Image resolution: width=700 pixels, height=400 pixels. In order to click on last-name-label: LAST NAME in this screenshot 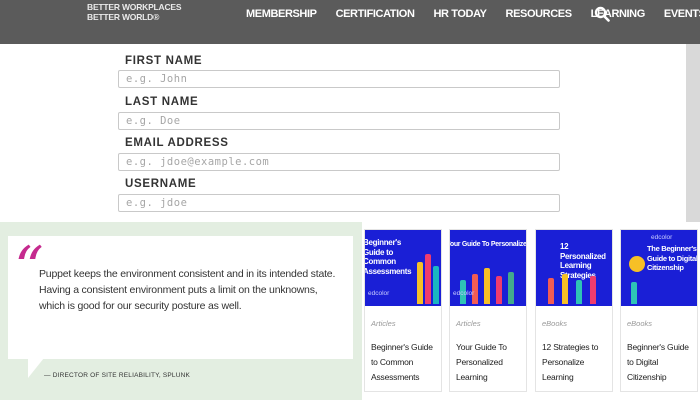, I will do `click(162, 102)`.